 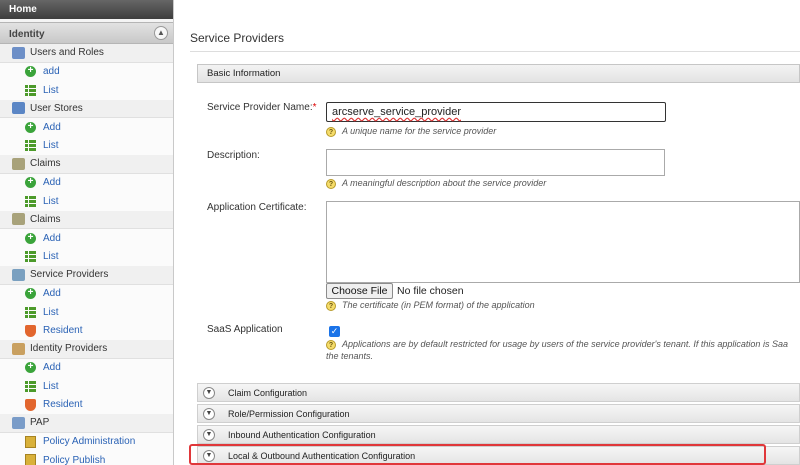 I want to click on sidebar-group-label: Service Providers, so click(x=69, y=275).